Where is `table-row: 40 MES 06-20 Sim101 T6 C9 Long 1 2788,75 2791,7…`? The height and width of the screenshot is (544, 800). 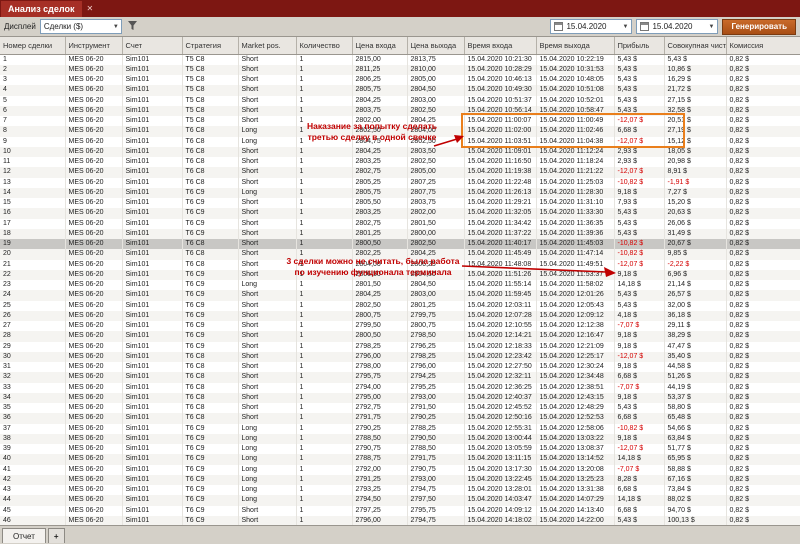
table-row: 40 MES 06-20 Sim101 T6 C9 Long 1 2788,75 2791,7… is located at coordinates (400, 459).